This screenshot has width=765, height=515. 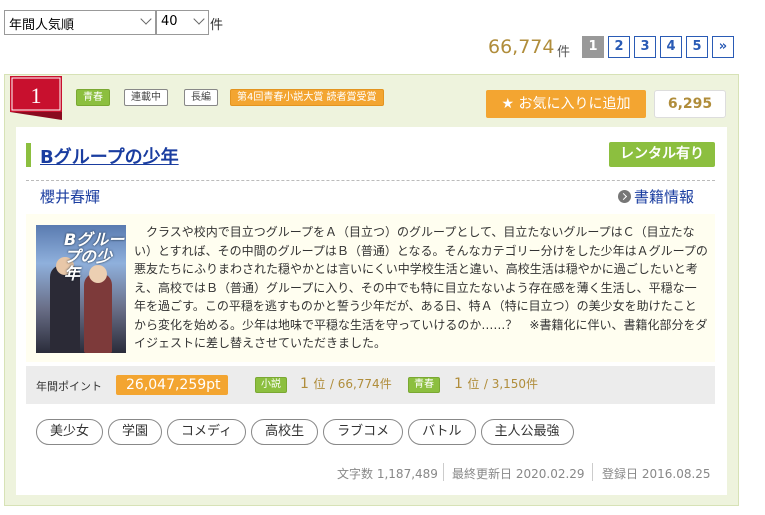 What do you see at coordinates (527, 432) in the screenshot?
I see `keyword-tag: 主人公最強` at bounding box center [527, 432].